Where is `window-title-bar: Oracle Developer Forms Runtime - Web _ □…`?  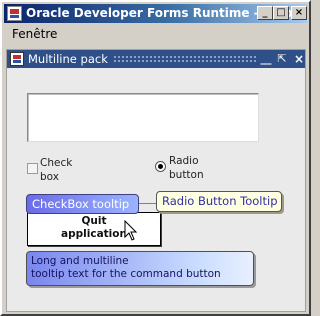 window-title-bar: Oracle Developer Forms Runtime - Web _ □… is located at coordinates (155, 13).